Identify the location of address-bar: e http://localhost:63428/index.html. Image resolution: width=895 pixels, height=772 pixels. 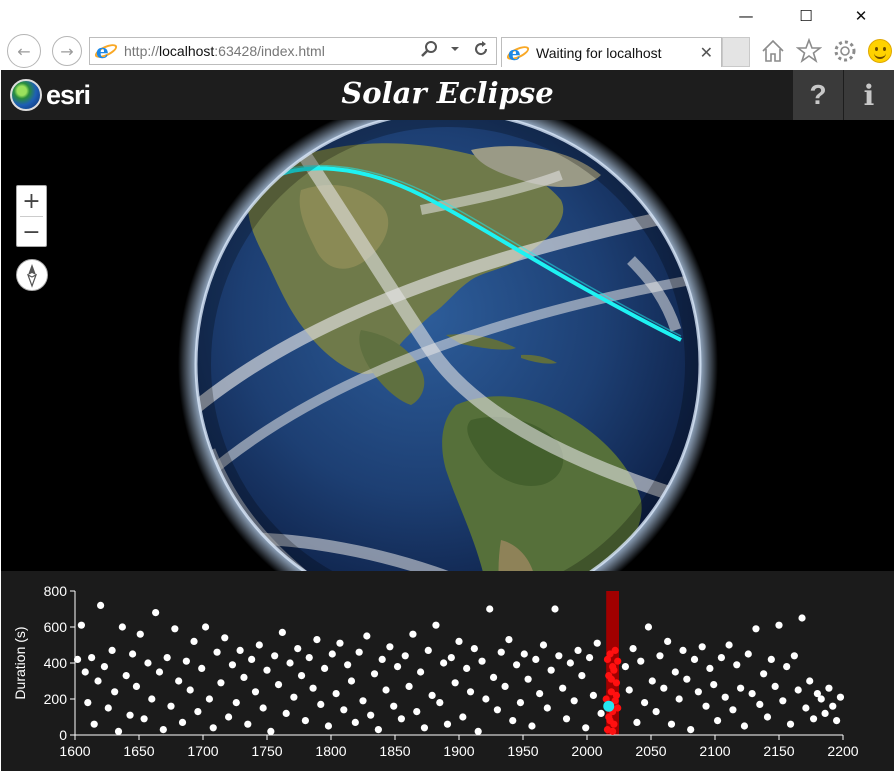
(293, 51).